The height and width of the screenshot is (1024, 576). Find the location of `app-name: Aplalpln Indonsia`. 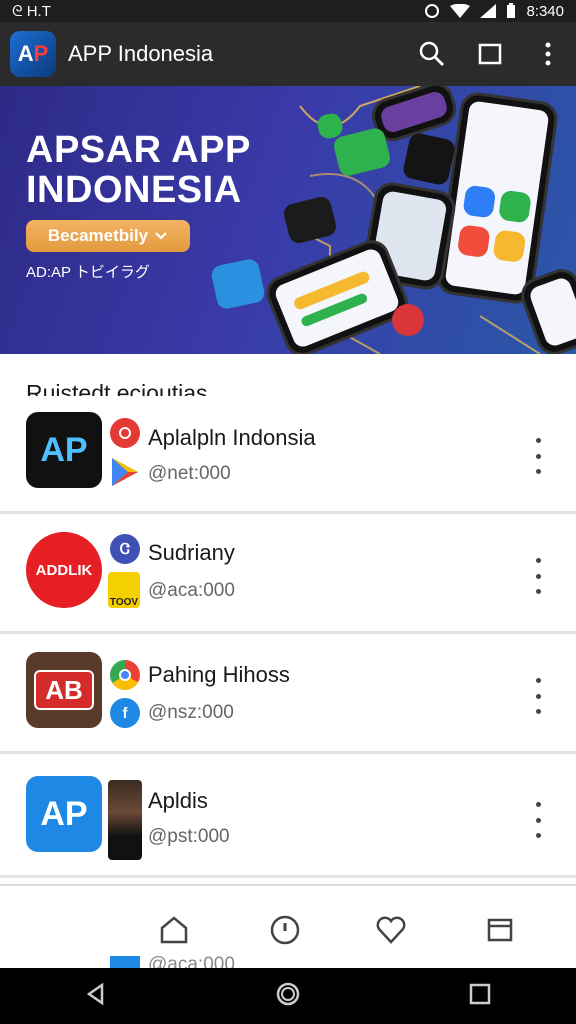

app-name: Aplalpln Indonsia is located at coordinates (232, 437).